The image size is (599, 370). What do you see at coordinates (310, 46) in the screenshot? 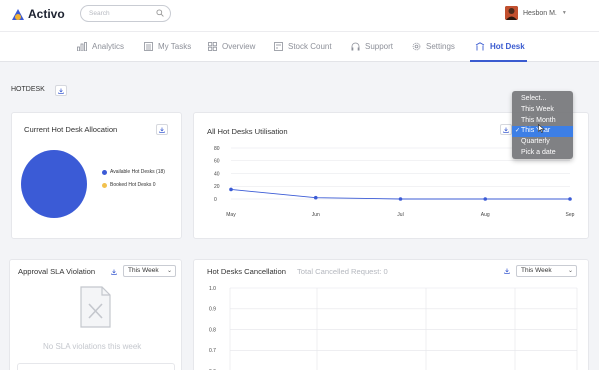
I see `nav-label-stock-count: Stock Count` at bounding box center [310, 46].